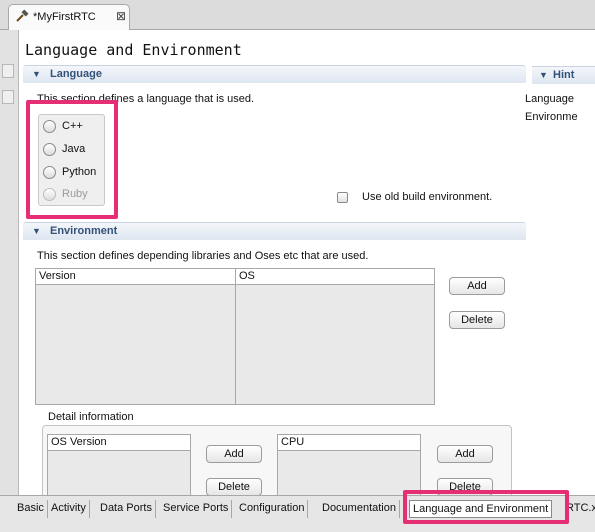  I want to click on close-icon: ⊠, so click(121, 16).